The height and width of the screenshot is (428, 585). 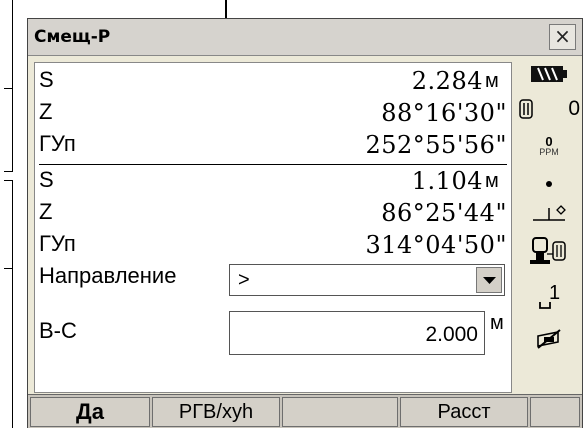 What do you see at coordinates (444, 213) in the screenshot?
I see `value-z: 86°25'44"` at bounding box center [444, 213].